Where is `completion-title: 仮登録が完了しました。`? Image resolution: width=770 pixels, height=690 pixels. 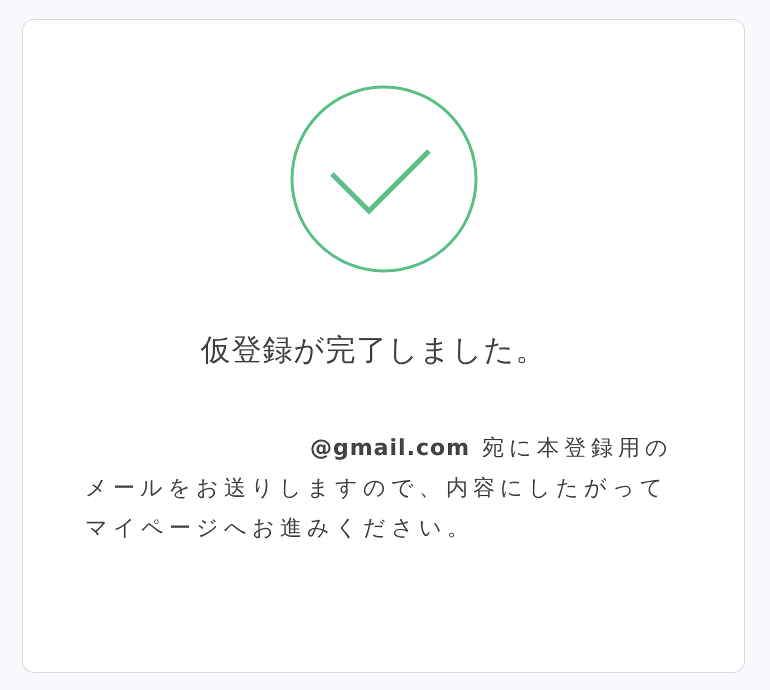
completion-title: 仮登録が完了しました。 is located at coordinates (373, 351).